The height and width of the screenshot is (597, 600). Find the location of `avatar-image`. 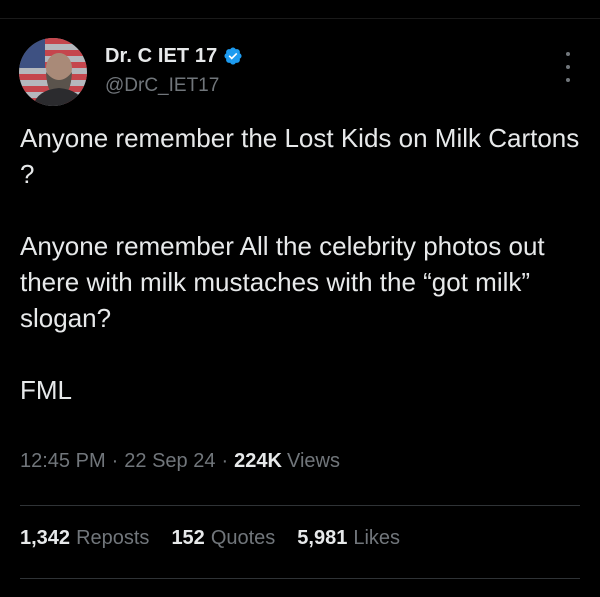

avatar-image is located at coordinates (53, 72).